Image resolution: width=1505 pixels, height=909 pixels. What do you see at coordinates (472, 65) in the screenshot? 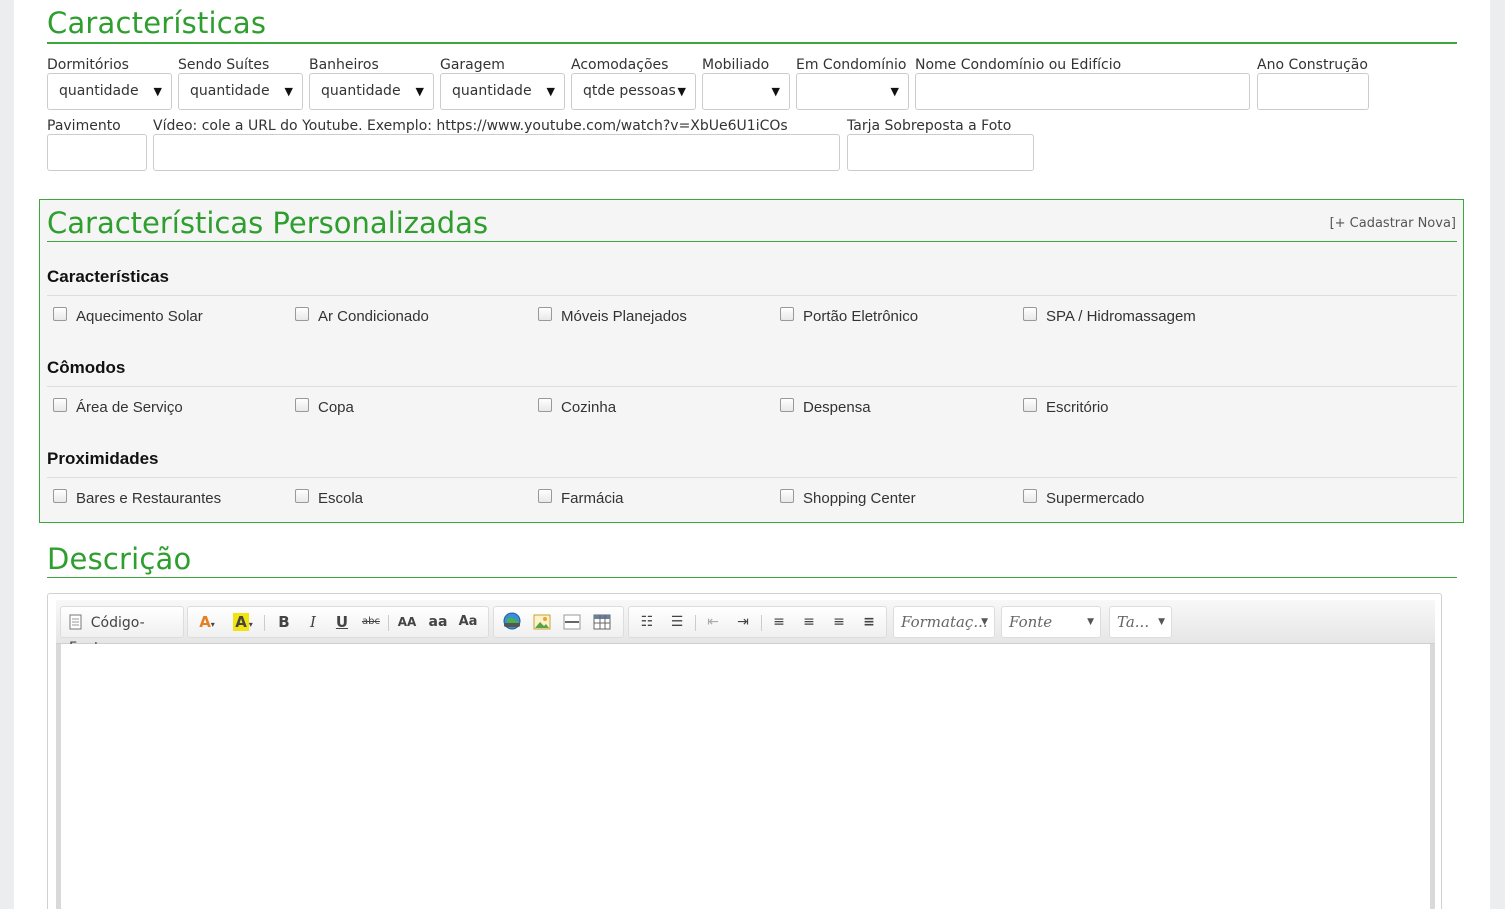
I see `label-garagem: Garagem` at bounding box center [472, 65].